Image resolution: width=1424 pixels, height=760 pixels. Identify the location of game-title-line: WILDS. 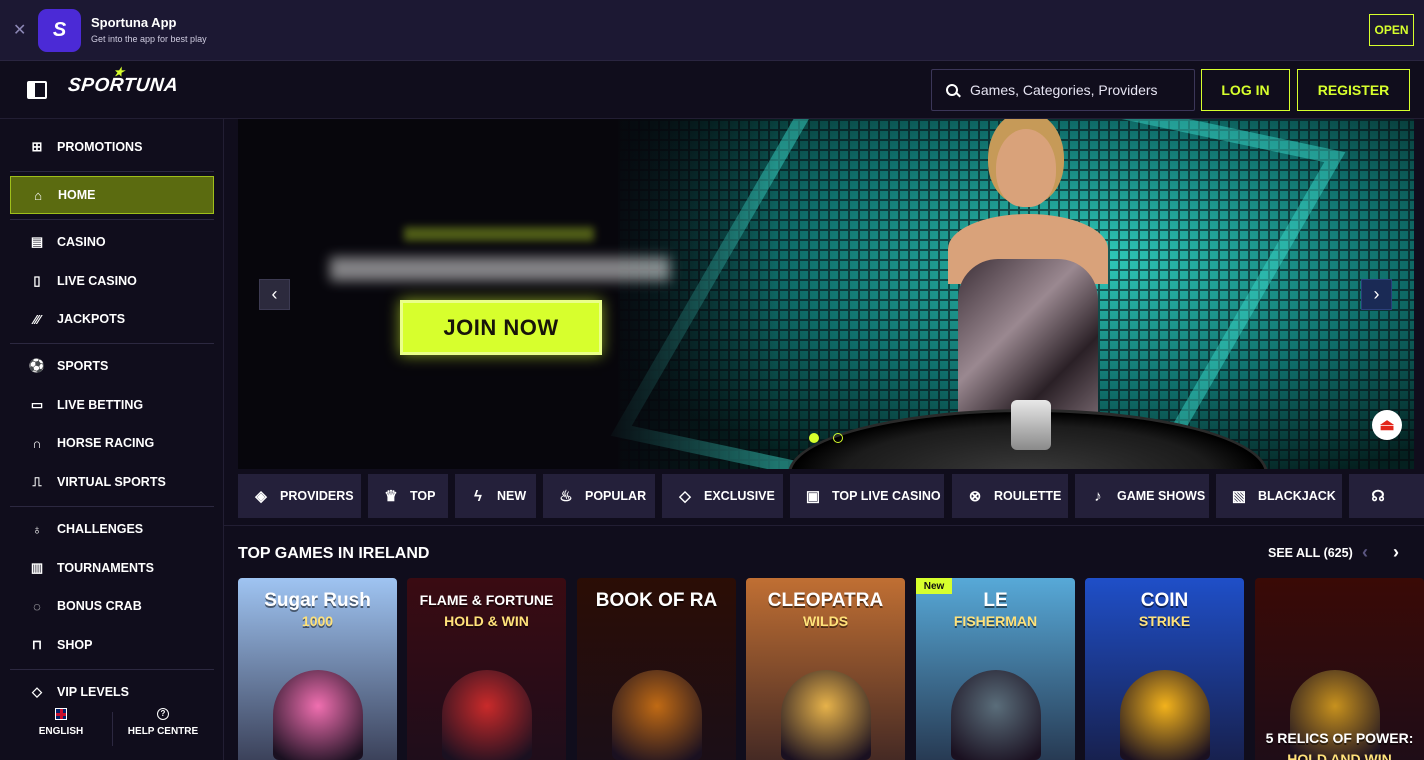
(825, 621).